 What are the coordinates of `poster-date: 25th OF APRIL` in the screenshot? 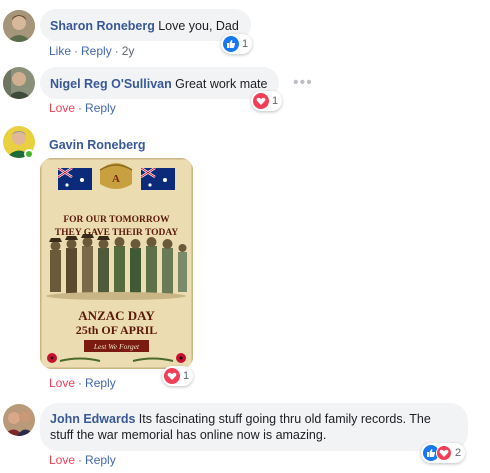 It's located at (117, 330).